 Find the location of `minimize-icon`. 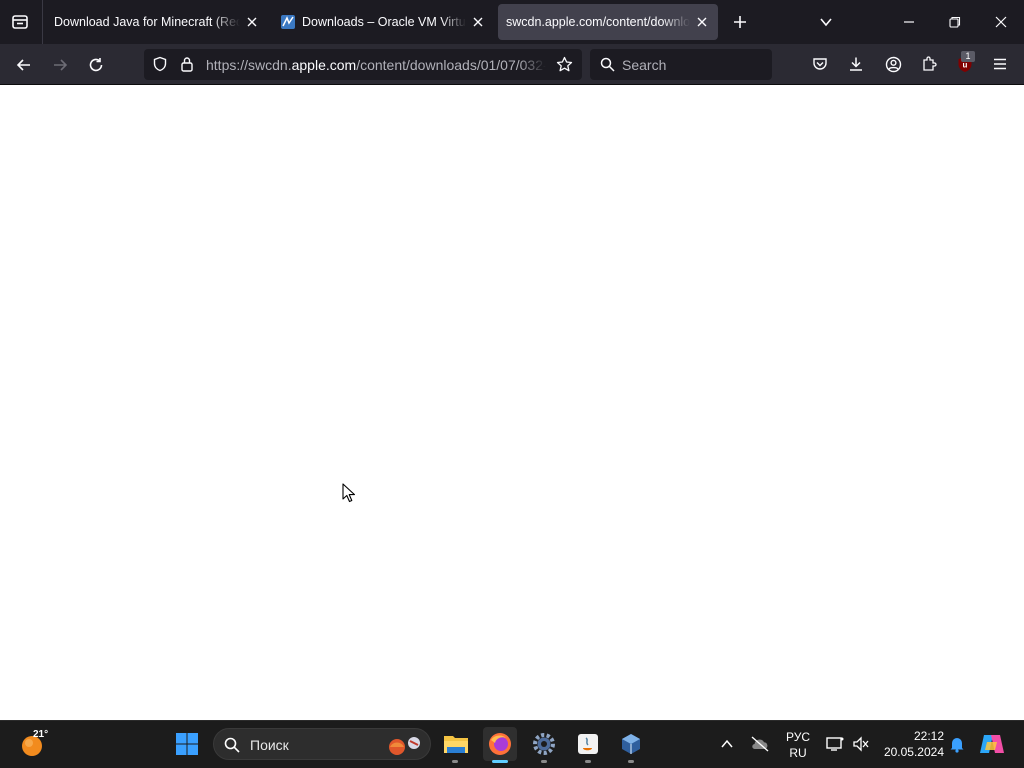

minimize-icon is located at coordinates (909, 22).